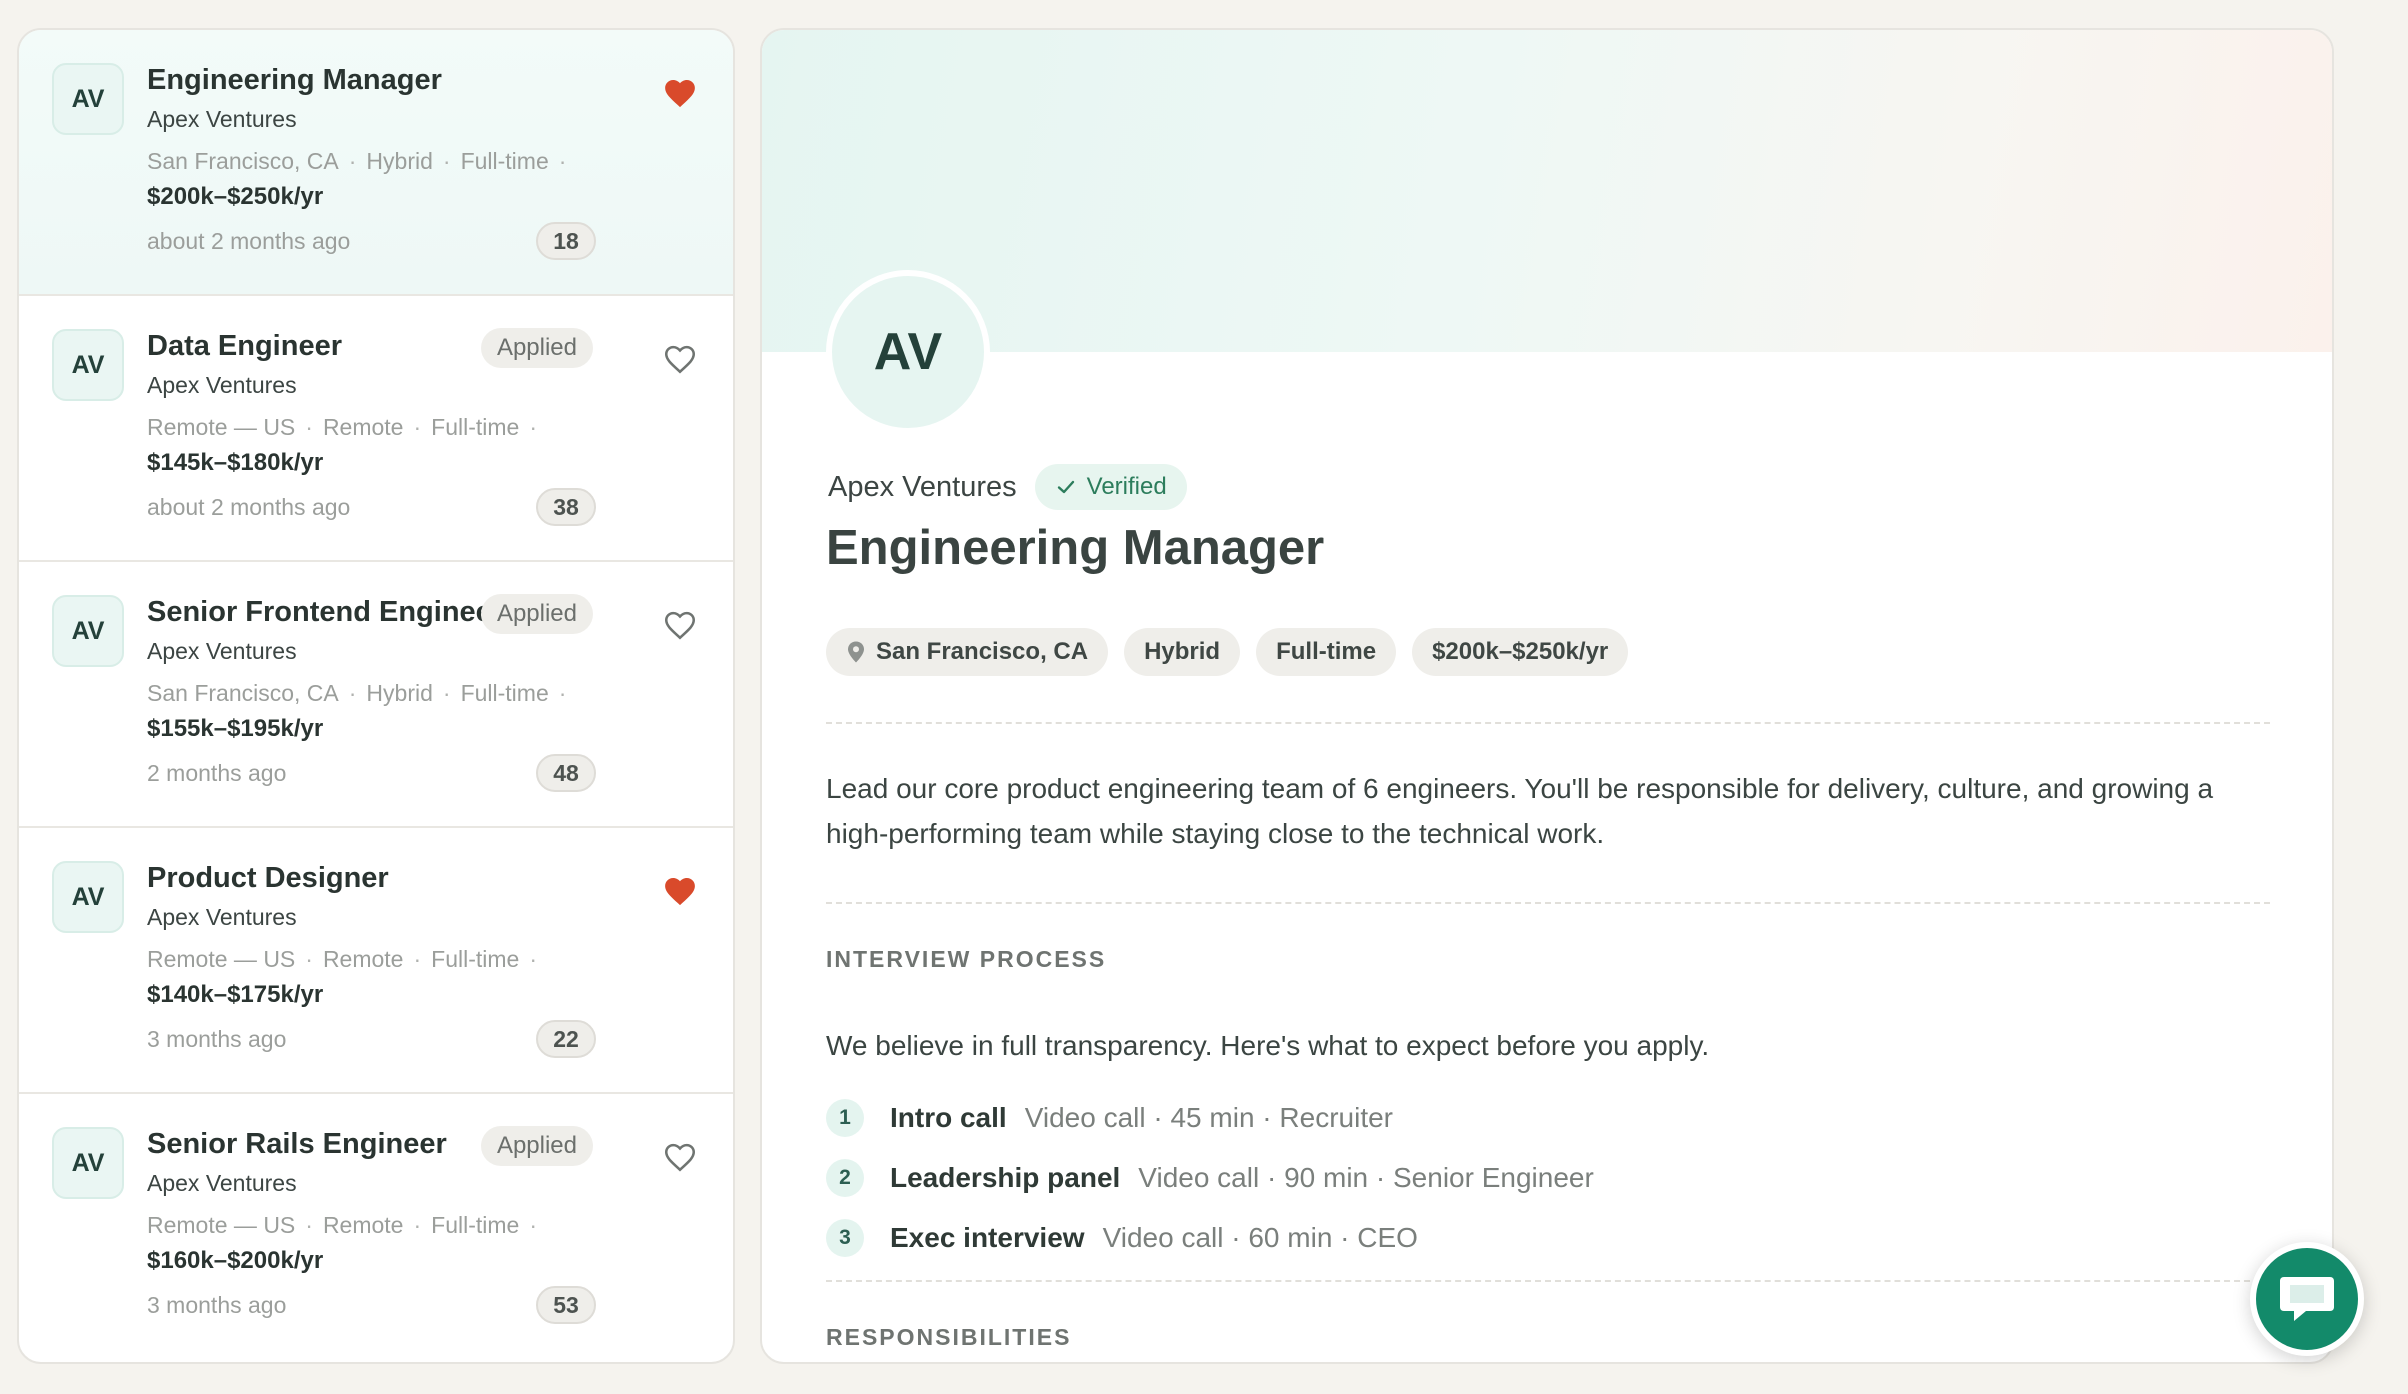  I want to click on chat-button, so click(2307, 1299).